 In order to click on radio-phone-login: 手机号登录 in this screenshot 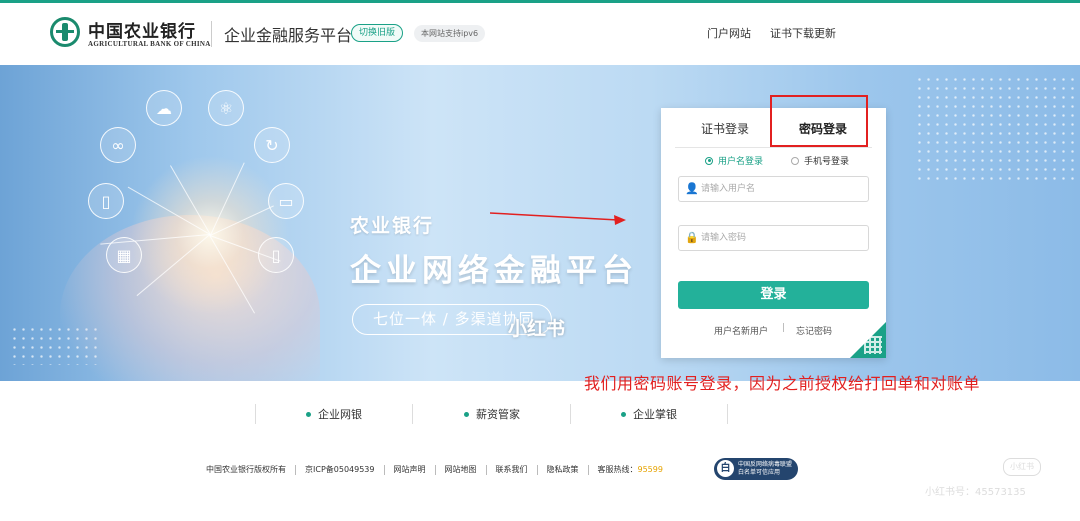, I will do `click(820, 160)`.